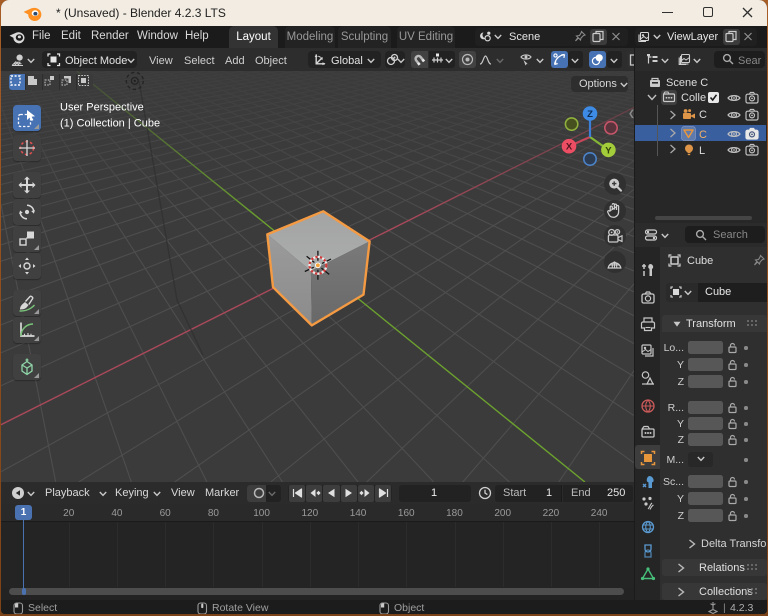 This screenshot has width=768, height=616. What do you see at coordinates (110, 124) in the screenshot?
I see `svg-text: (1) Collection | Cube` at bounding box center [110, 124].